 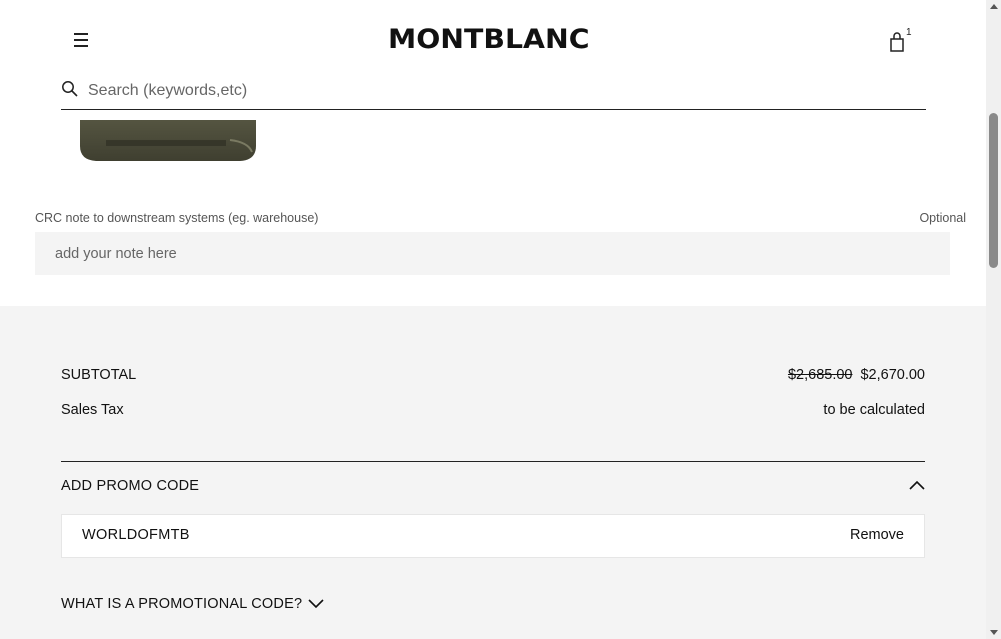 I want to click on subtotal-amounts: $2,685.00 $2,670.00, so click(x=856, y=375).